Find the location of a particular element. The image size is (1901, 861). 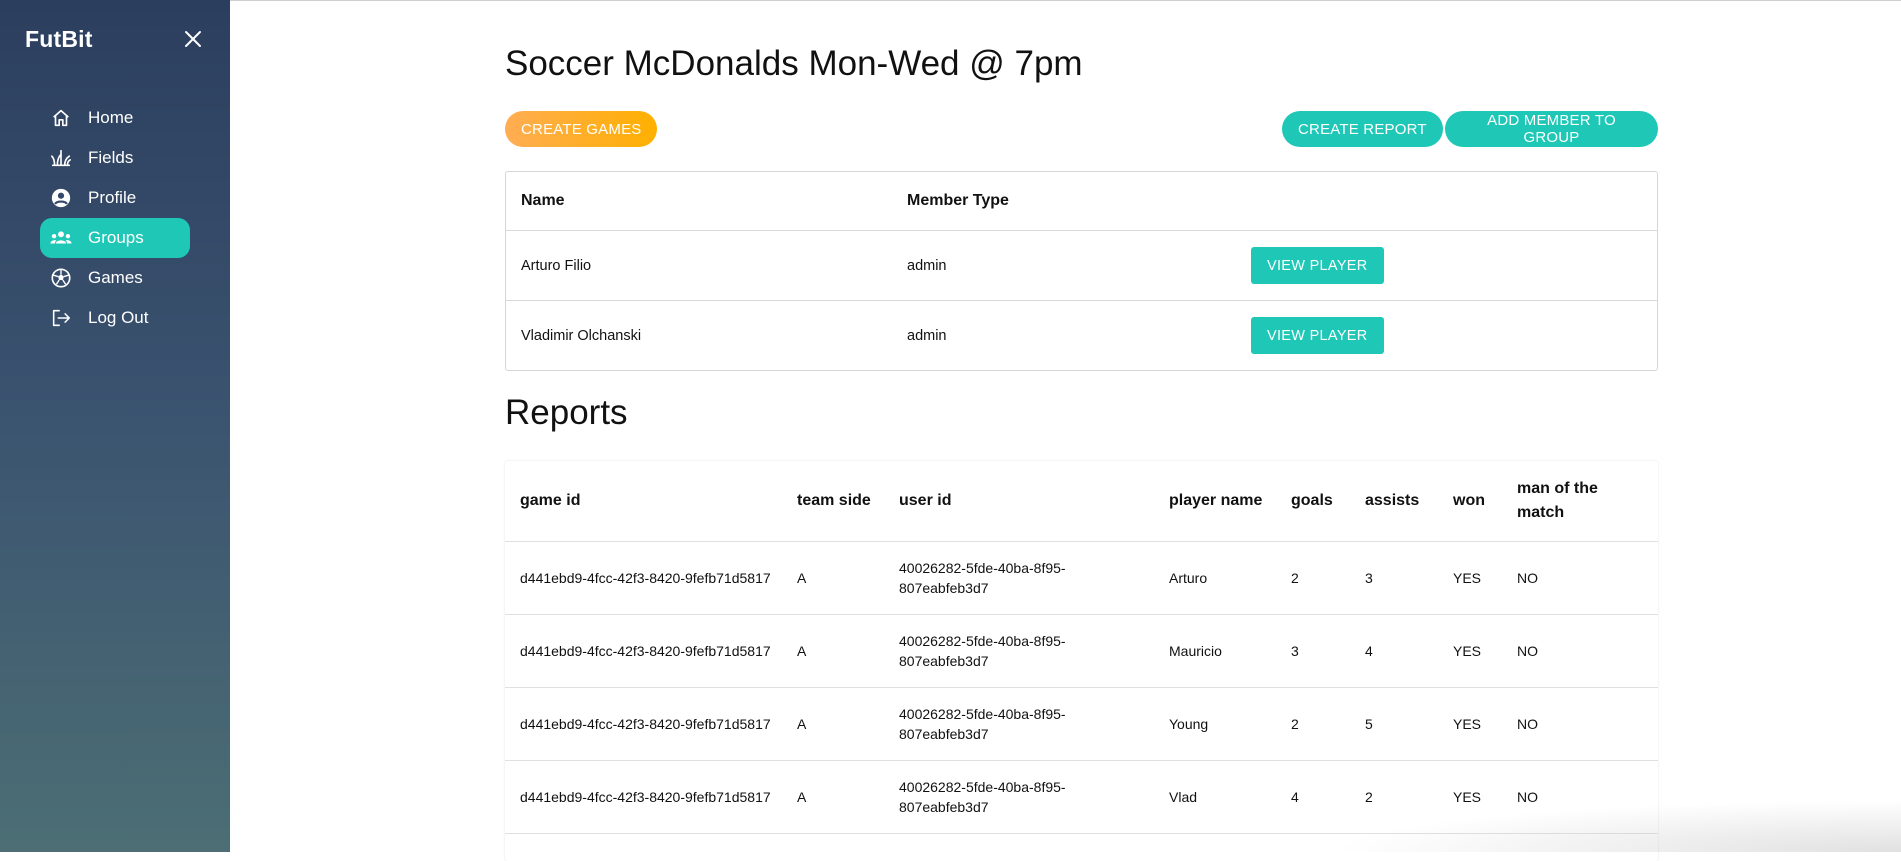

create-report-button: CREATE REPORT is located at coordinates (1362, 129).